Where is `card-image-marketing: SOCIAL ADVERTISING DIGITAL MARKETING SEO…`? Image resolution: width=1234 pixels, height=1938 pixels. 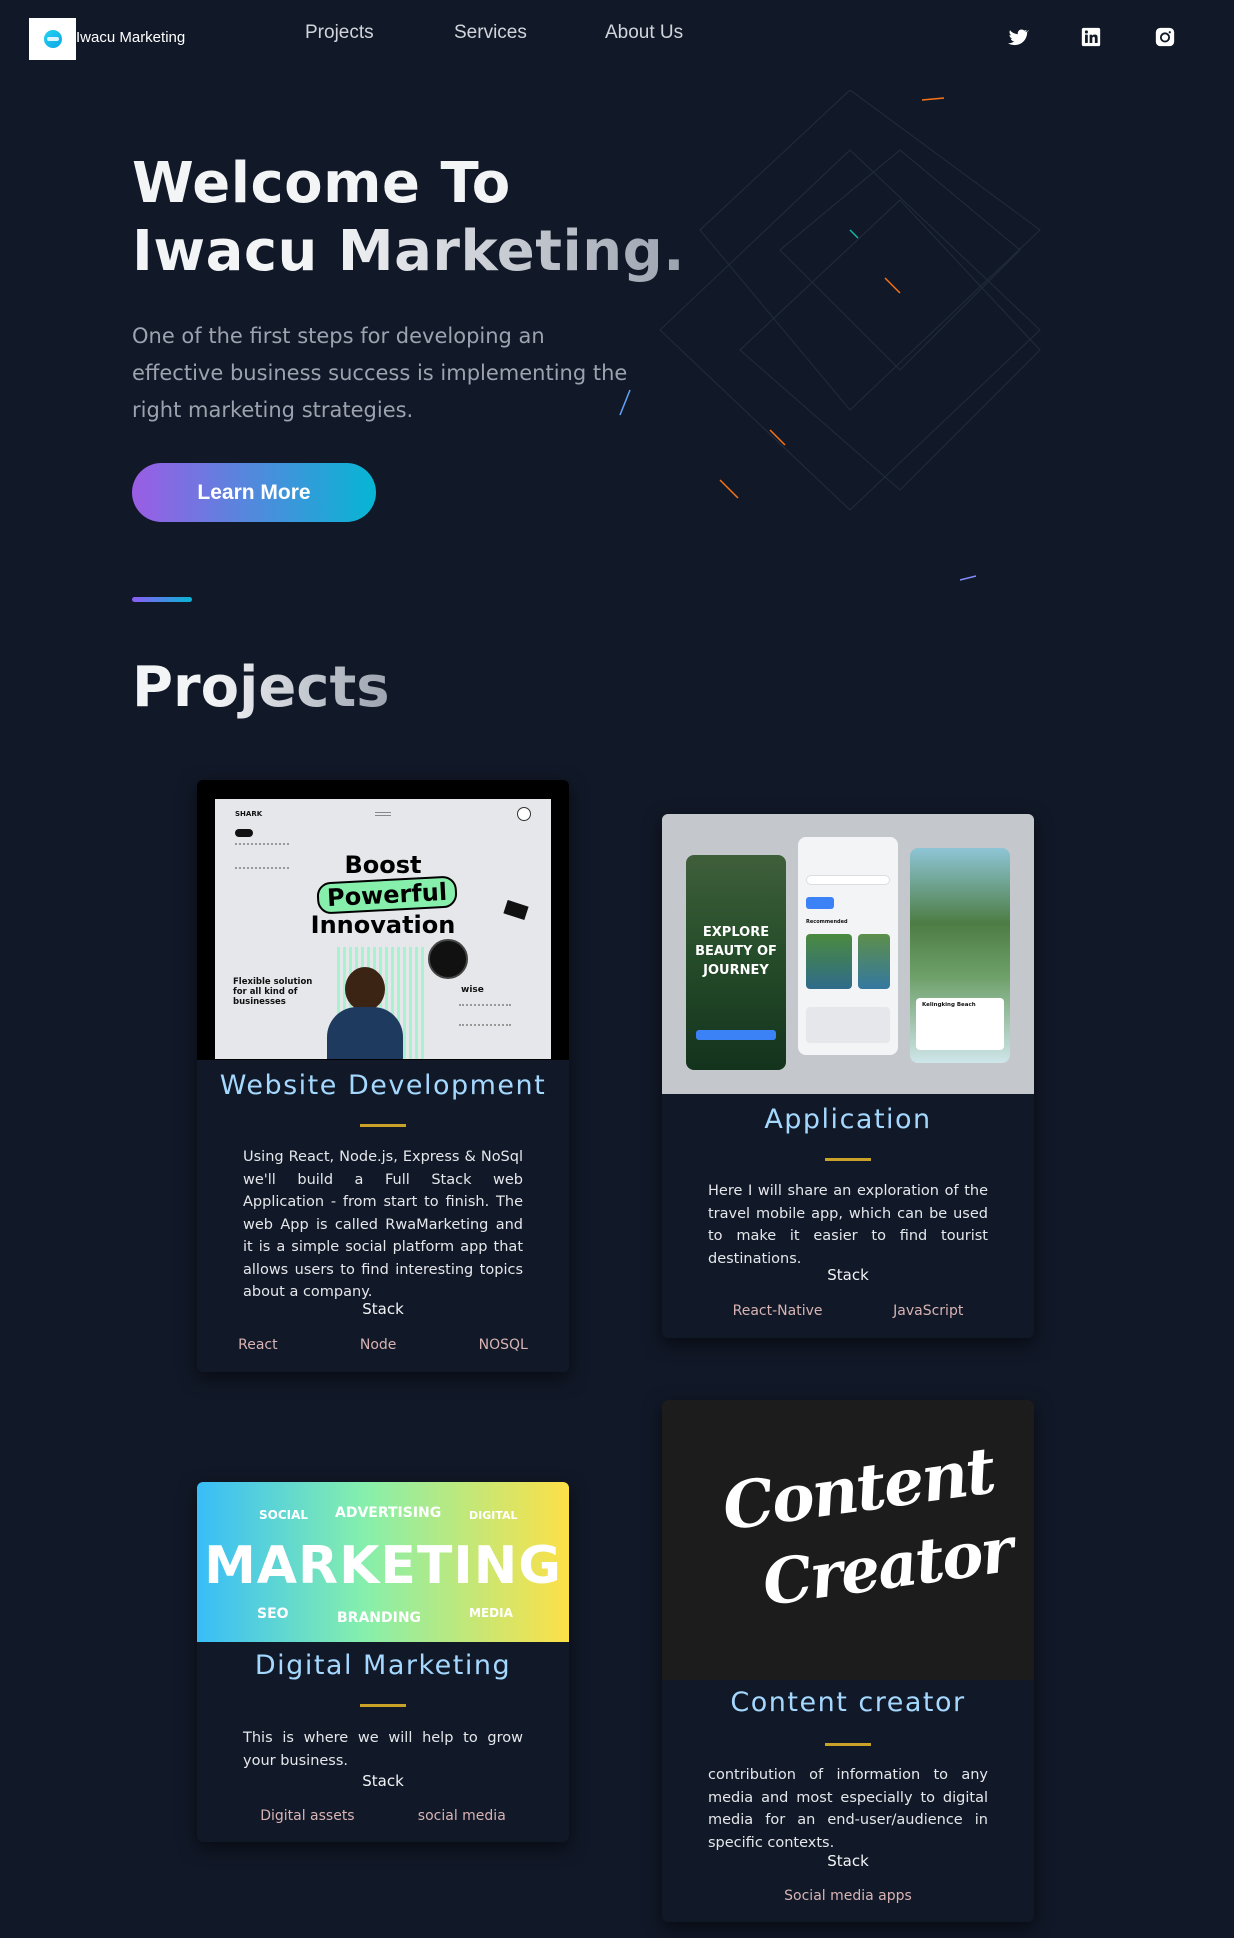 card-image-marketing: SOCIAL ADVERTISING DIGITAL MARKETING SEO… is located at coordinates (383, 1562).